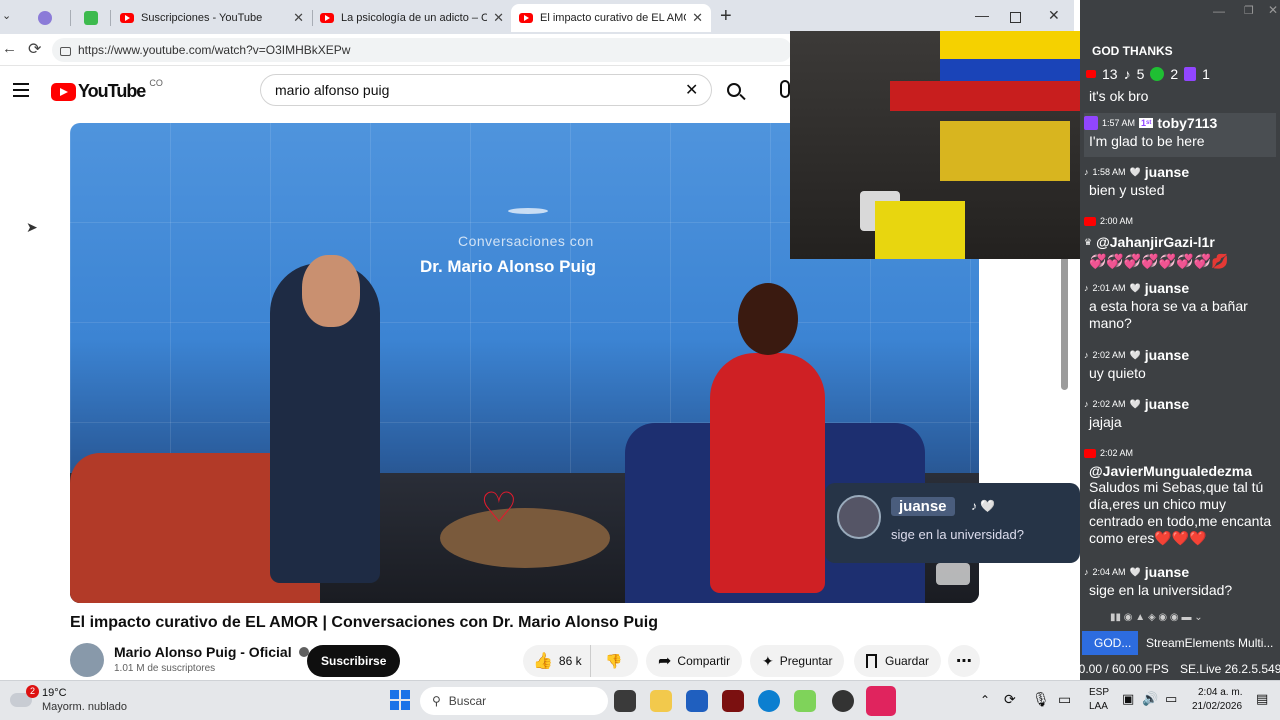 The height and width of the screenshot is (720, 1280). What do you see at coordinates (1150, 699) in the screenshot?
I see `volume-icon: 🔊` at bounding box center [1150, 699].